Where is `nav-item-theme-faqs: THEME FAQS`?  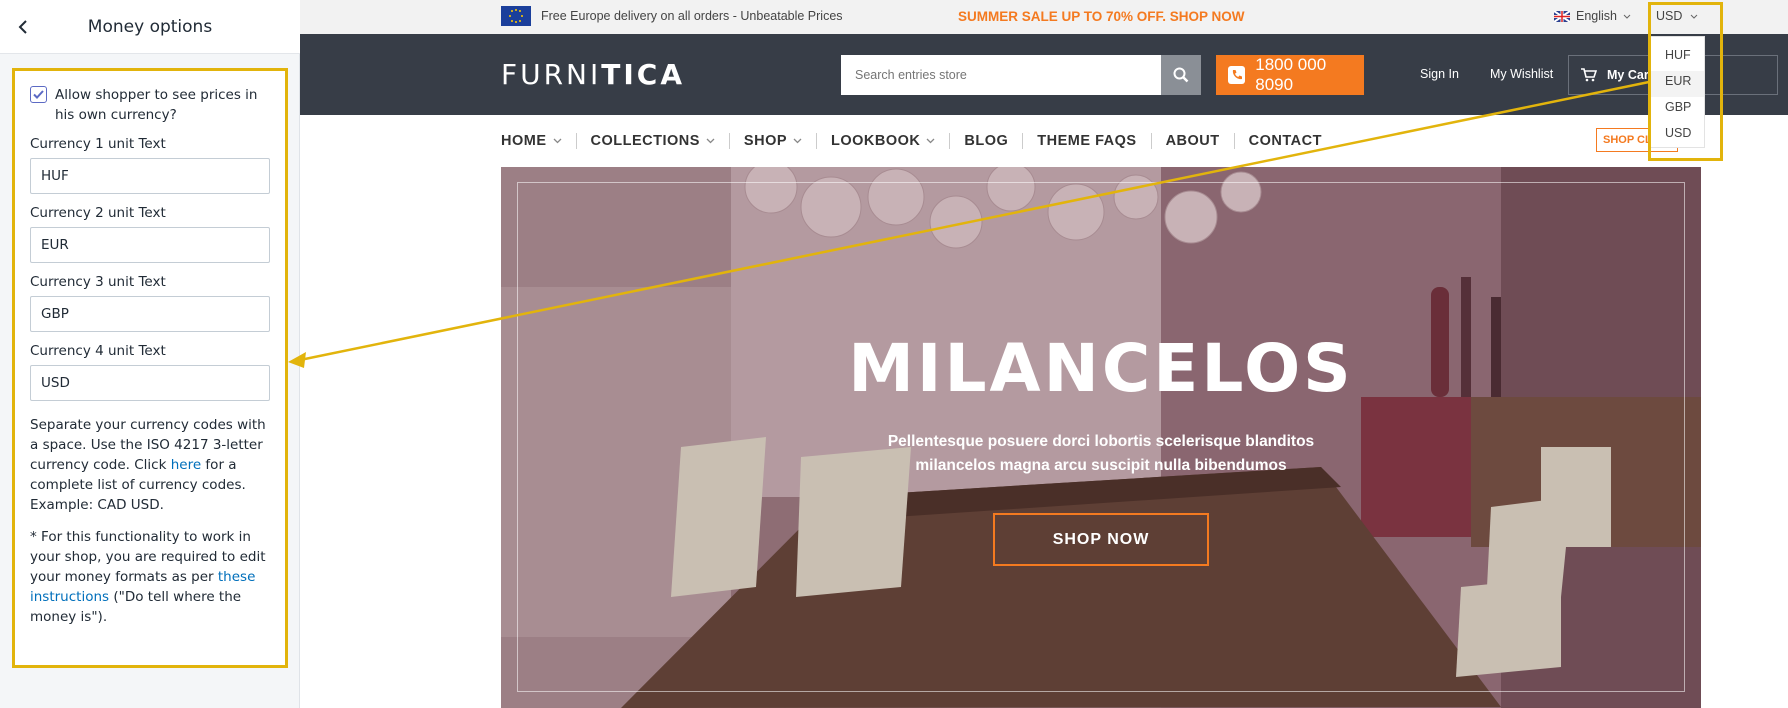 nav-item-theme-faqs: THEME FAQS is located at coordinates (1086, 141).